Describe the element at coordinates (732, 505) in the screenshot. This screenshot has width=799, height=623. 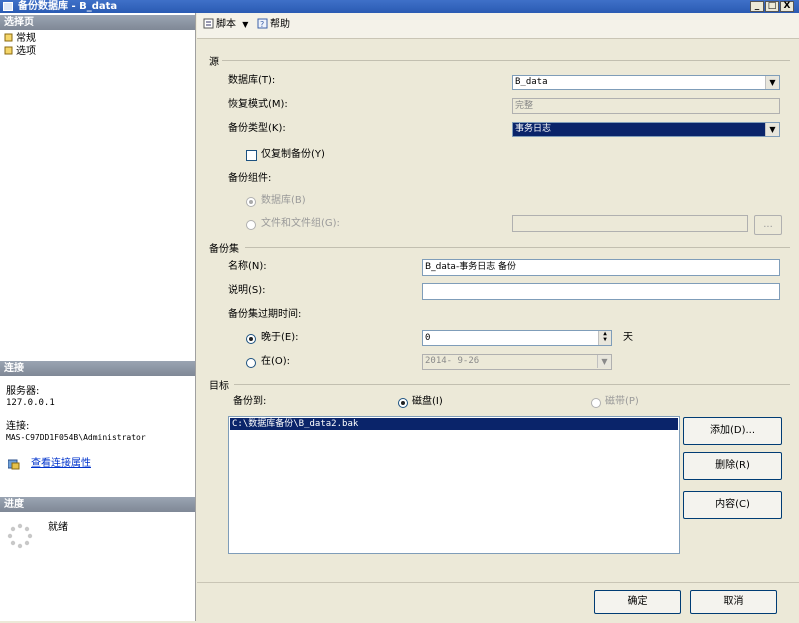
I see `contents-button: 内容(C)` at that location.